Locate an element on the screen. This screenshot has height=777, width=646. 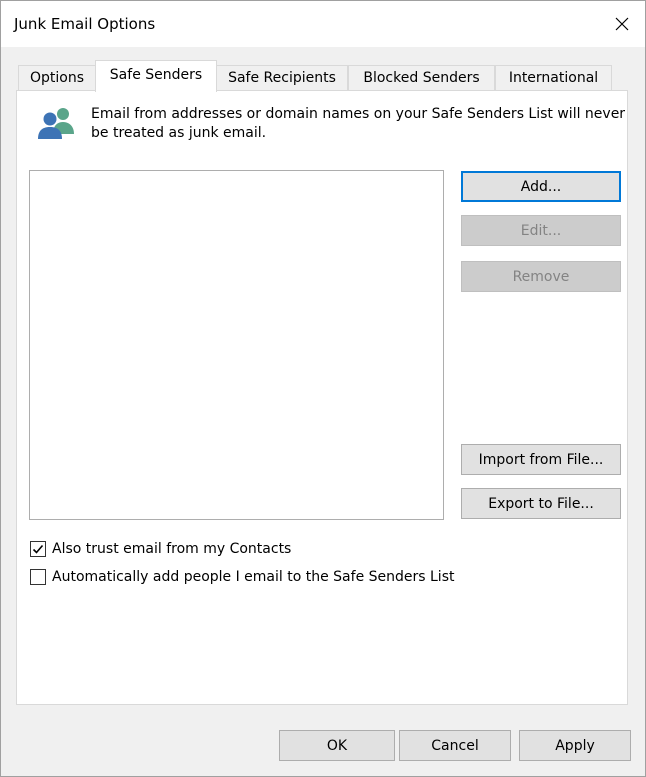
title-bar: Junk Email Options is located at coordinates (323, 24).